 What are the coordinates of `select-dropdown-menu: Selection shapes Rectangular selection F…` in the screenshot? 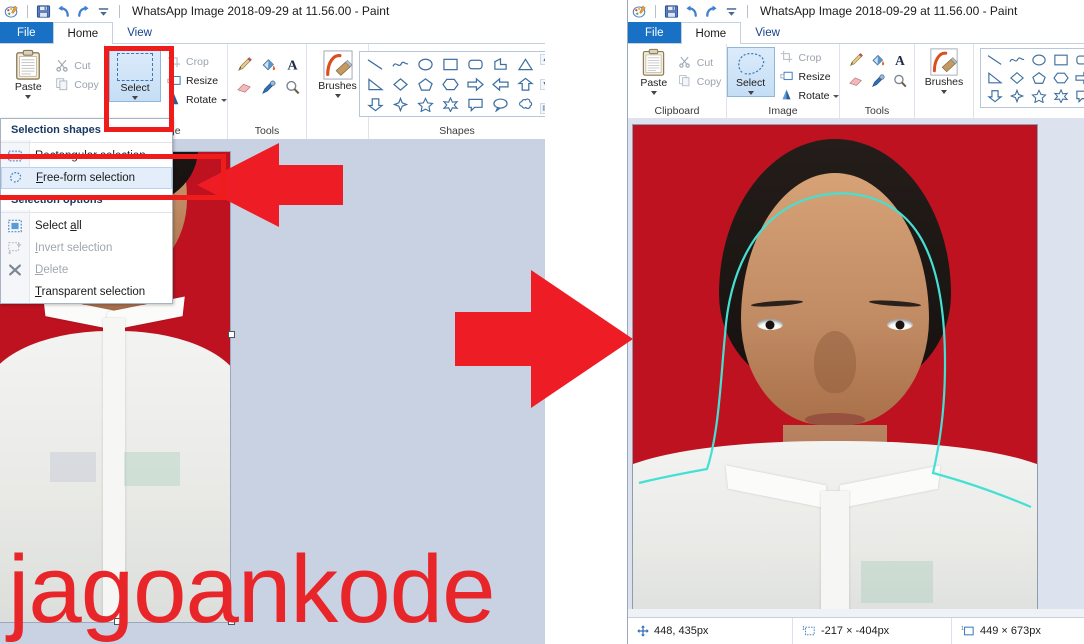 It's located at (86, 211).